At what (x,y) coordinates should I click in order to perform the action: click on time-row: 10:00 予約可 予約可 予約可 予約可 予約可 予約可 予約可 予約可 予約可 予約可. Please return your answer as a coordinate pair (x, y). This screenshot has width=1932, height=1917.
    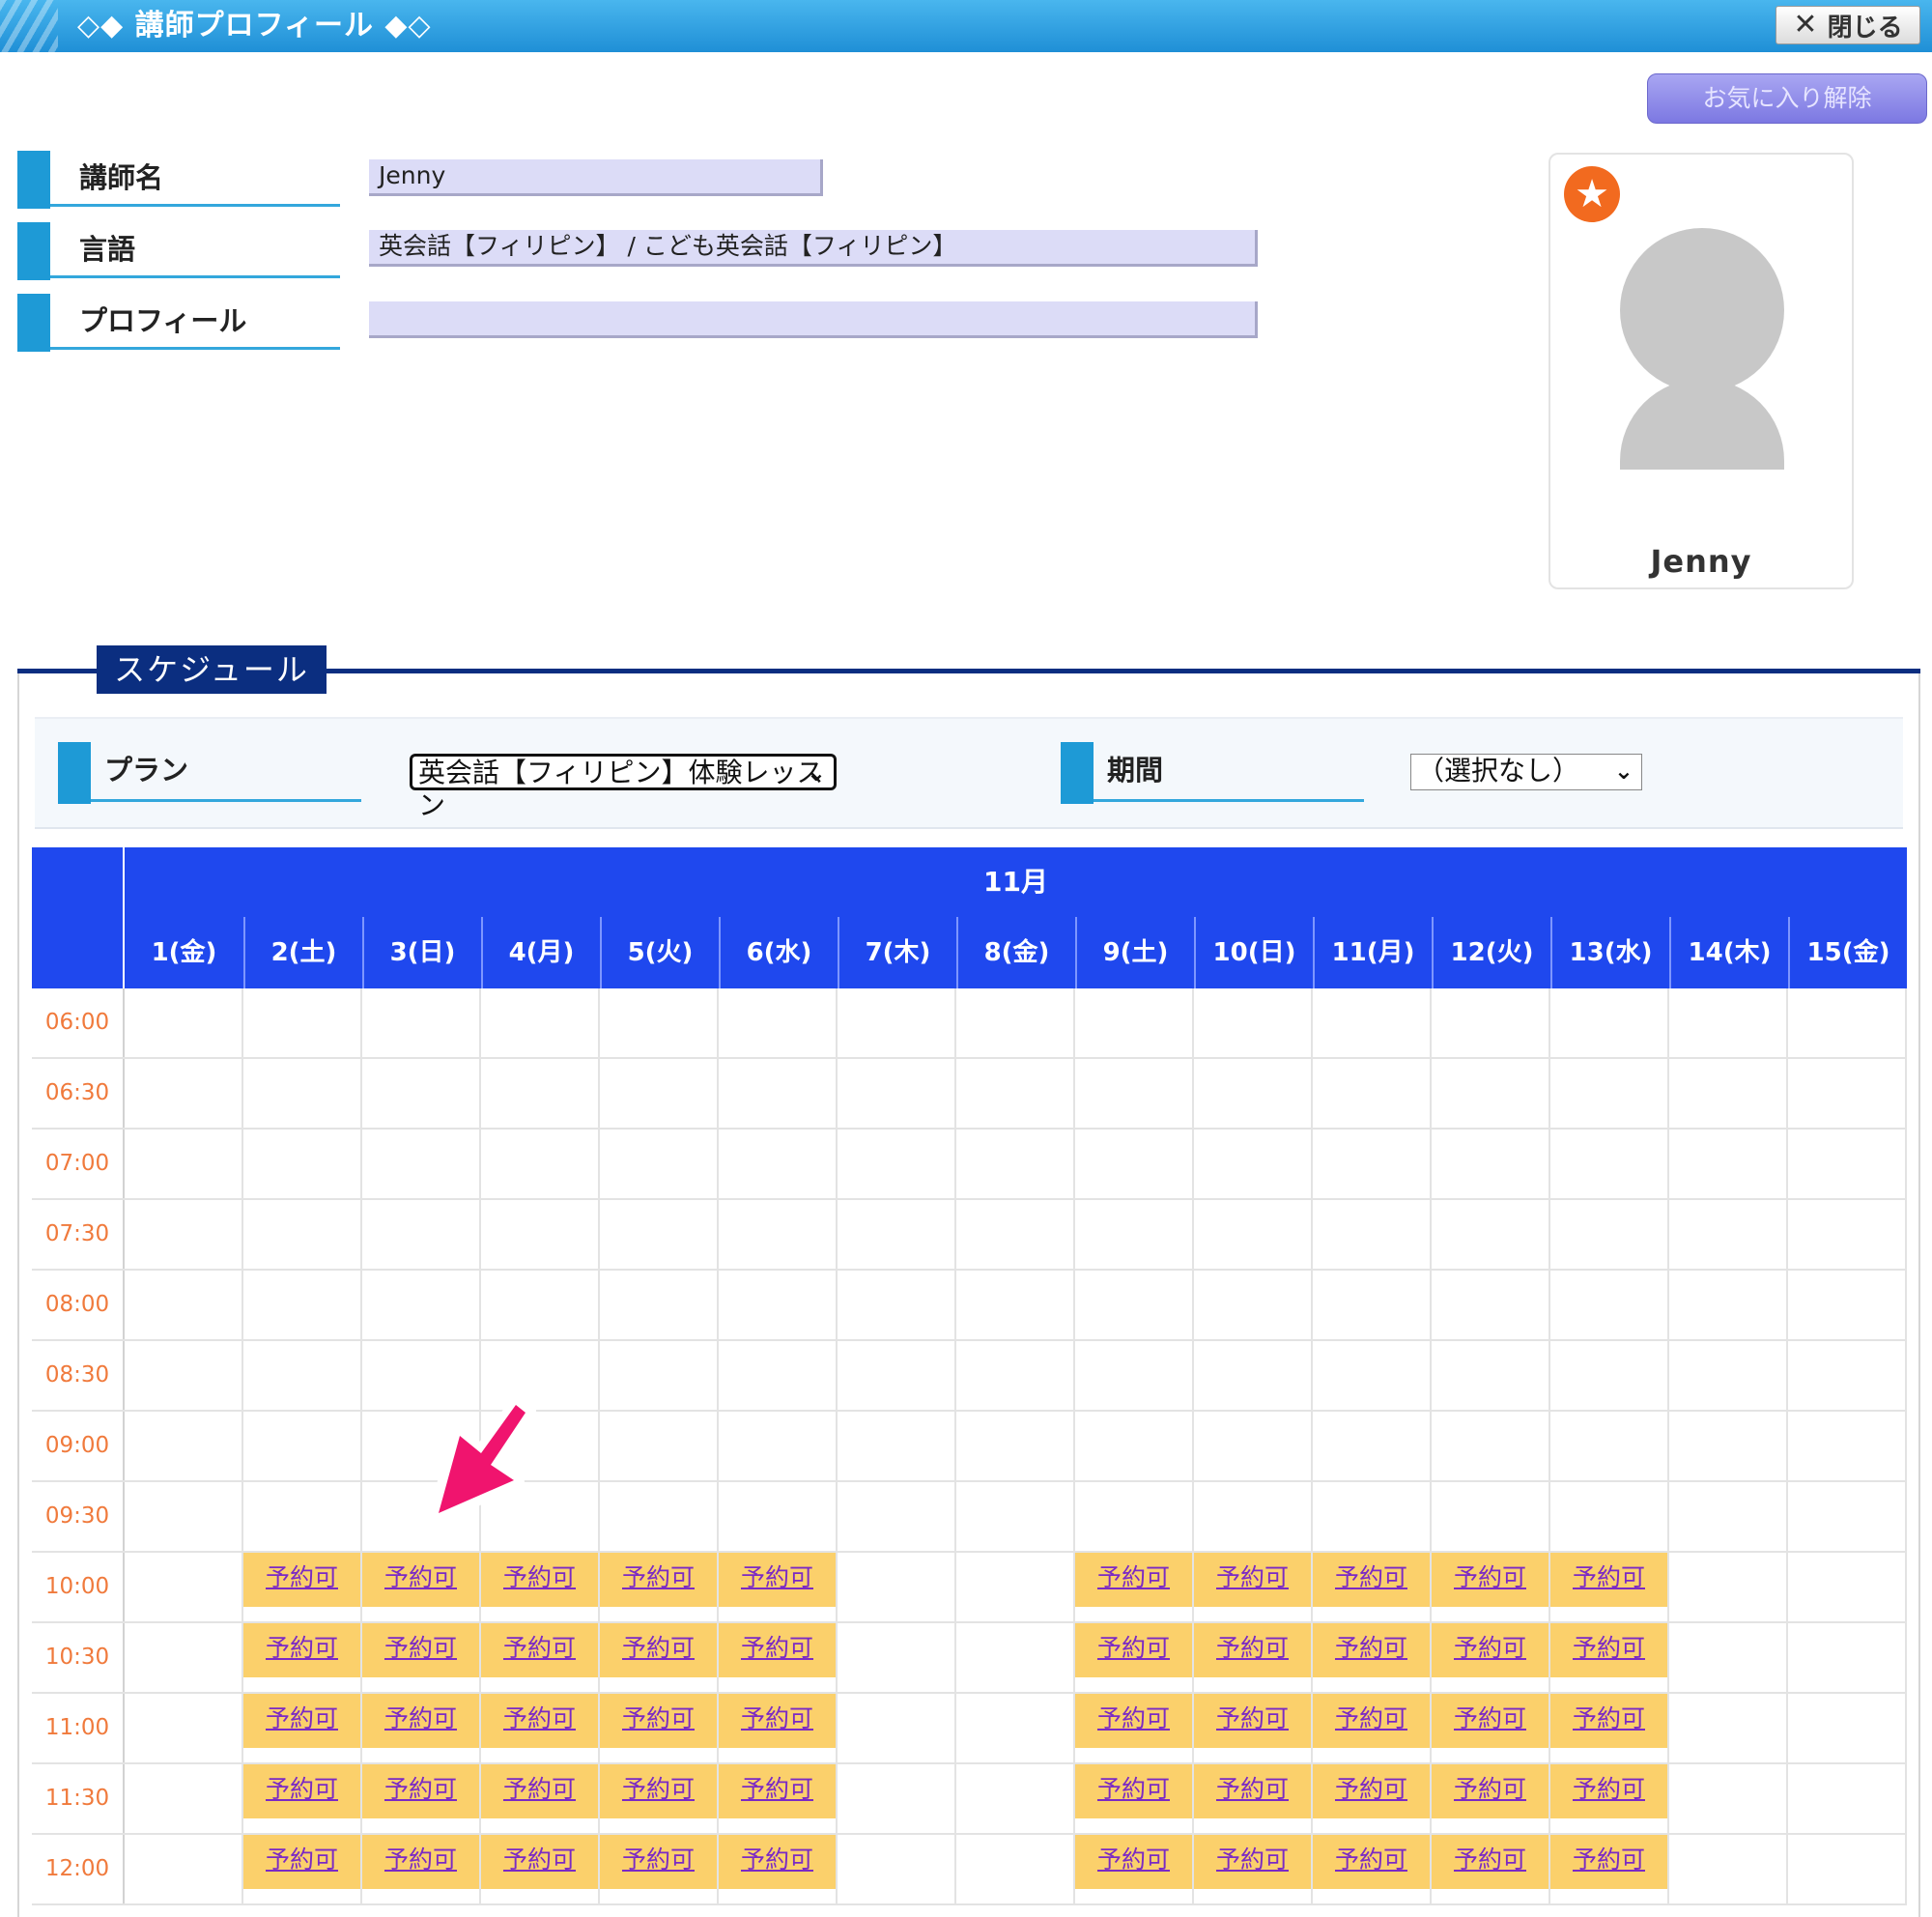
    Looking at the image, I should click on (969, 1588).